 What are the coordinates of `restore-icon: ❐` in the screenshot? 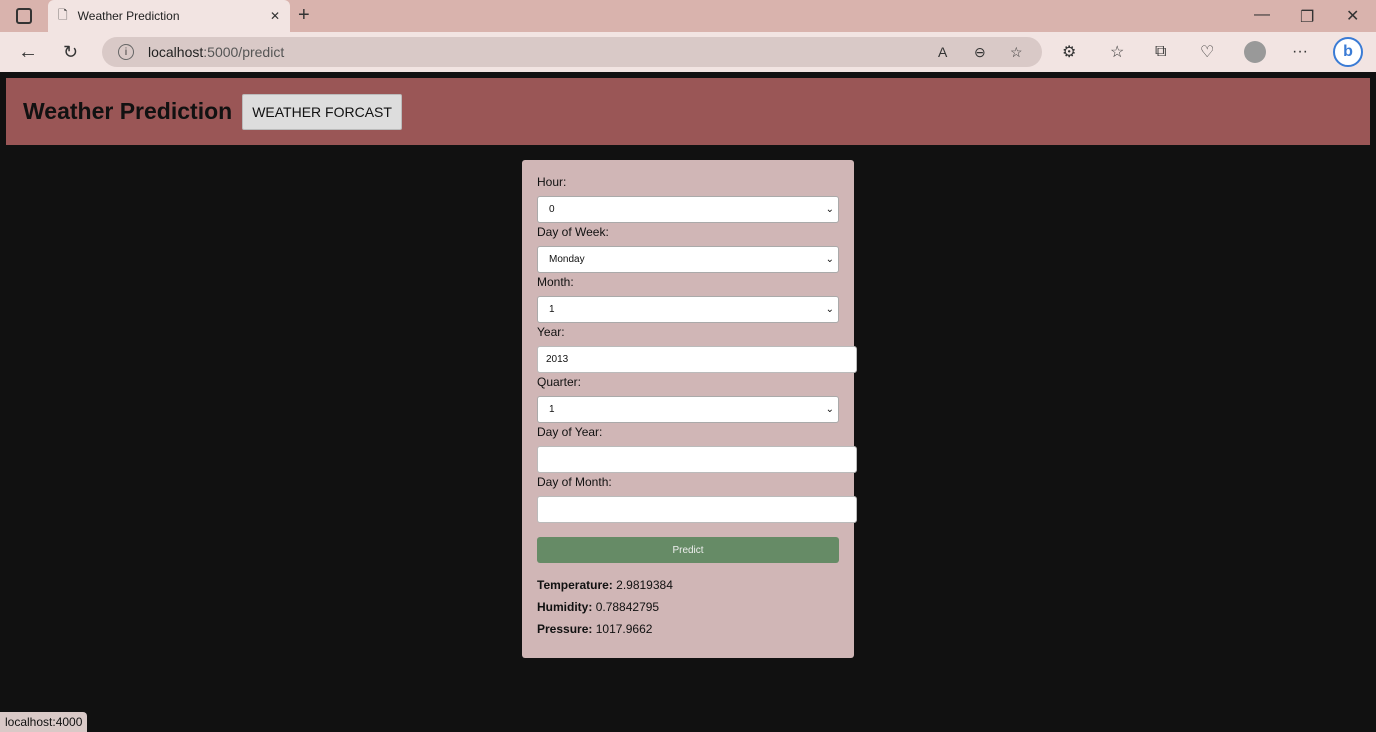 It's located at (1307, 17).